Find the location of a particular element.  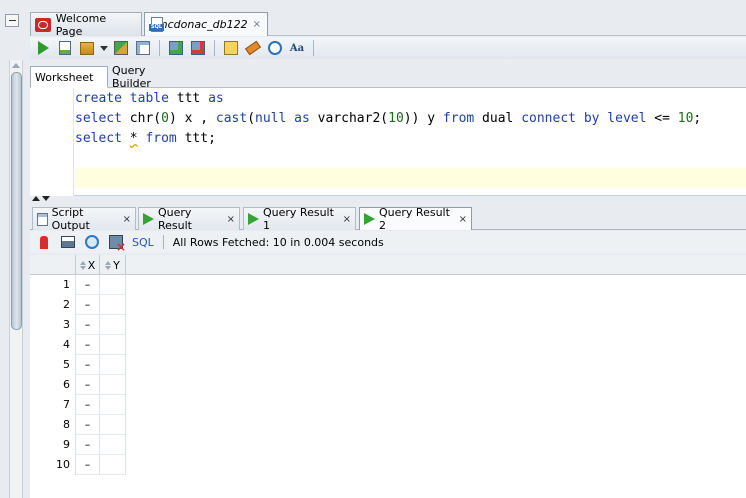

cancel-icon is located at coordinates (117, 244).